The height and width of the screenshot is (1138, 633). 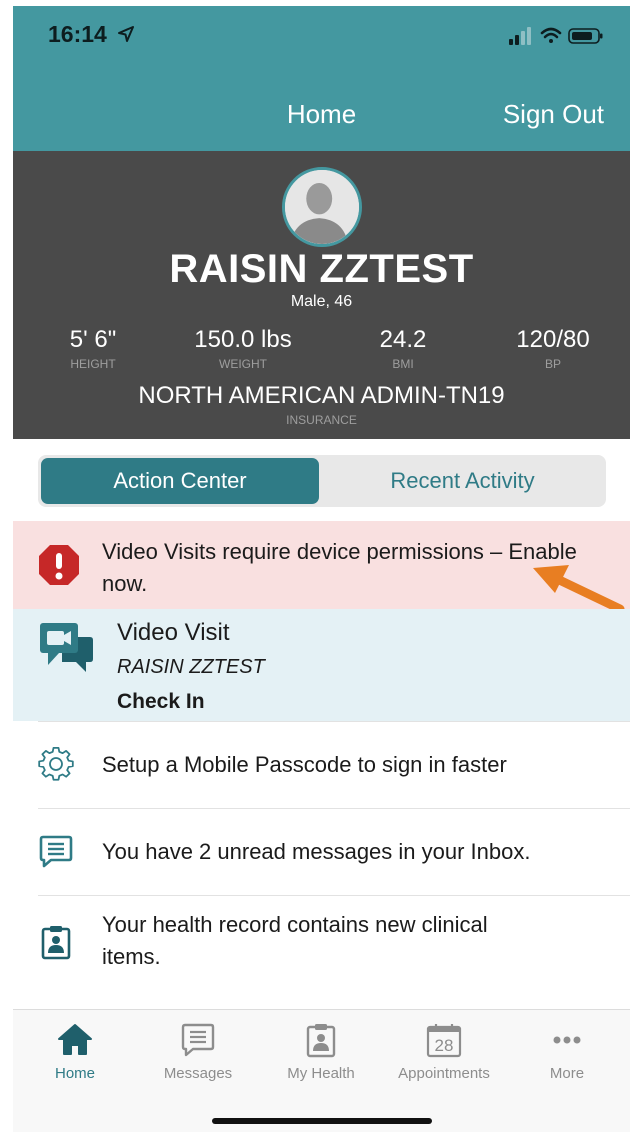 I want to click on stat-value: 24.2, so click(x=403, y=339).